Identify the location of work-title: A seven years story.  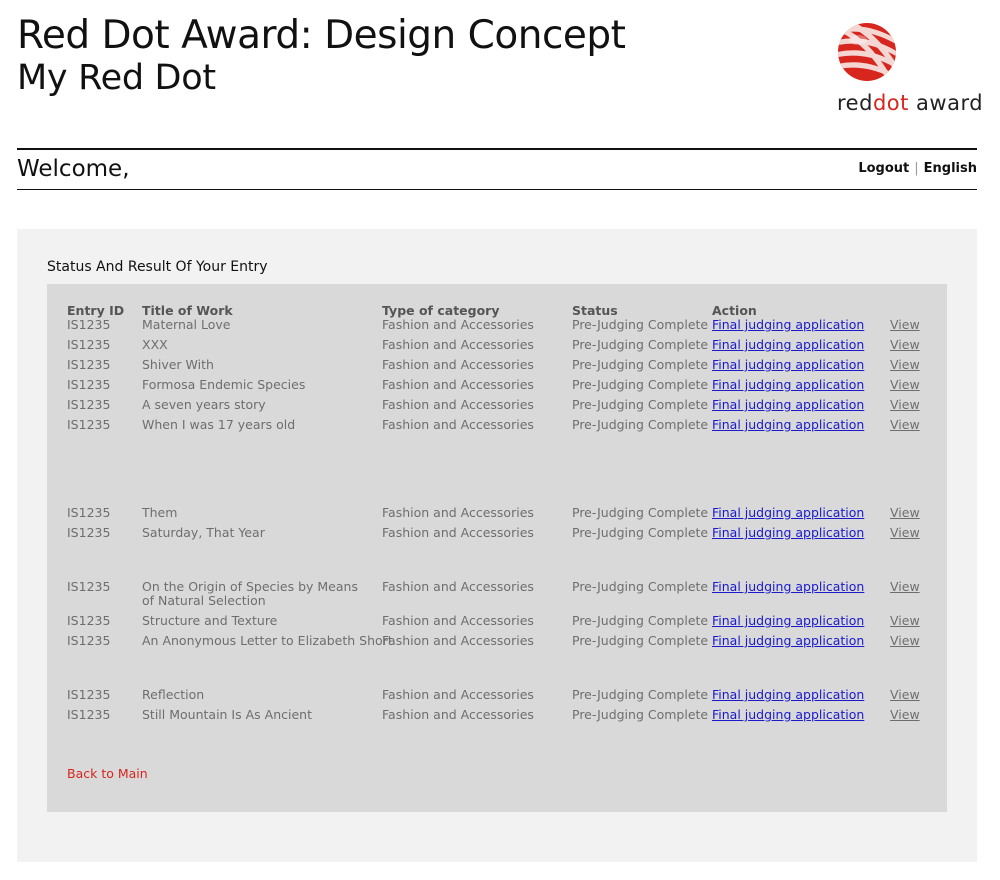
(204, 404).